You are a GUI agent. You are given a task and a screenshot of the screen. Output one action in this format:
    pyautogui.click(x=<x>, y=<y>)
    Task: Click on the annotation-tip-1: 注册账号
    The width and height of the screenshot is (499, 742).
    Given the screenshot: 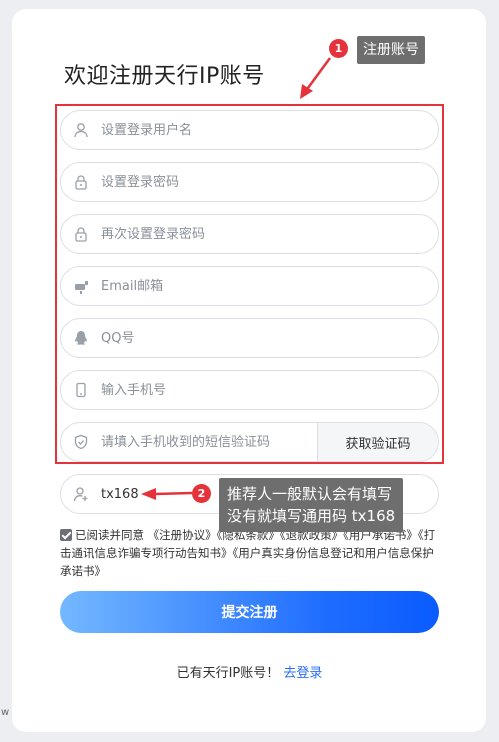 What is the action you would take?
    pyautogui.click(x=391, y=50)
    